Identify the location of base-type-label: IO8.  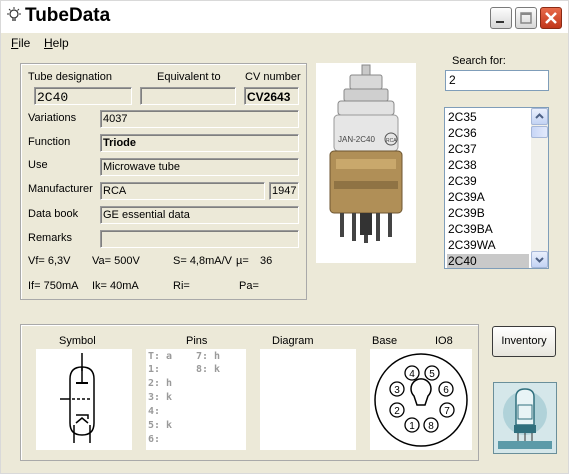
(444, 341).